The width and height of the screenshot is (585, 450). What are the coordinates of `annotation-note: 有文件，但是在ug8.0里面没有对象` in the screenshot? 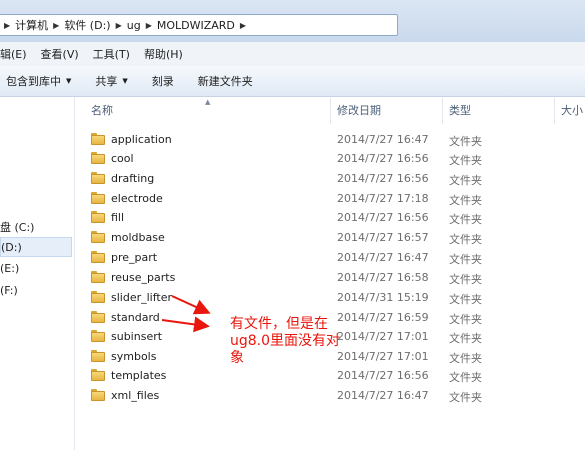 It's located at (285, 341).